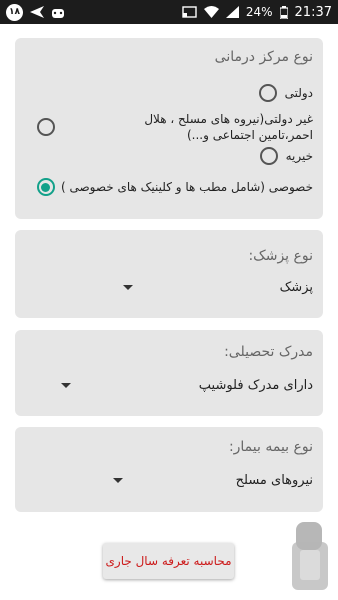  Describe the element at coordinates (169, 12) in the screenshot. I see `status-bar: ۱۸ 24% 21:37` at that location.